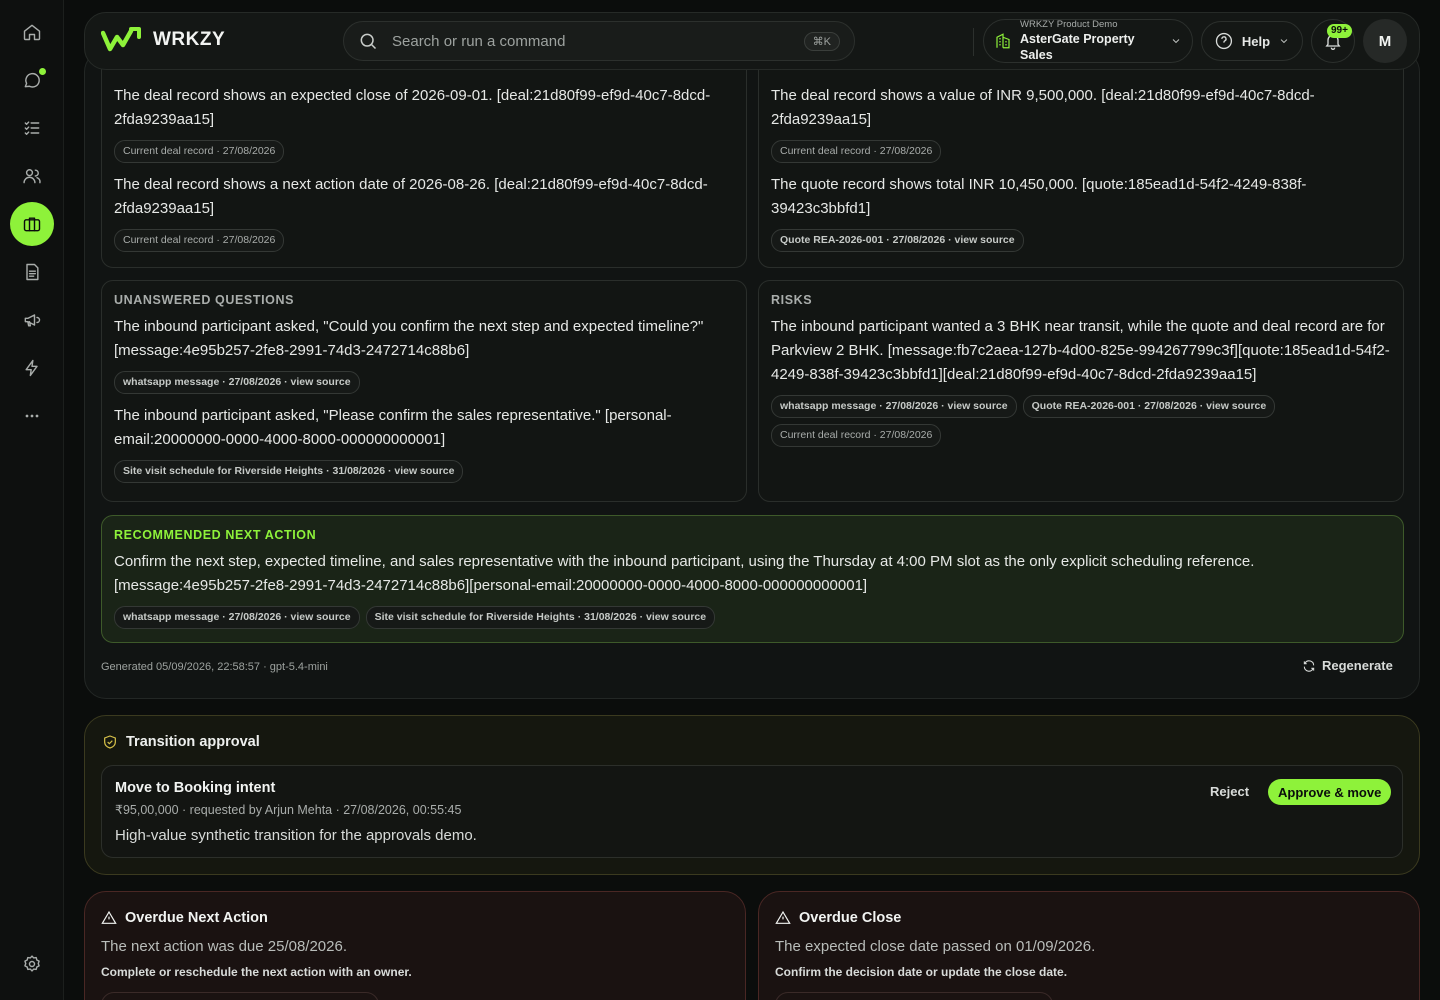 This screenshot has width=1440, height=1000. I want to click on bolt-icon, so click(32, 368).